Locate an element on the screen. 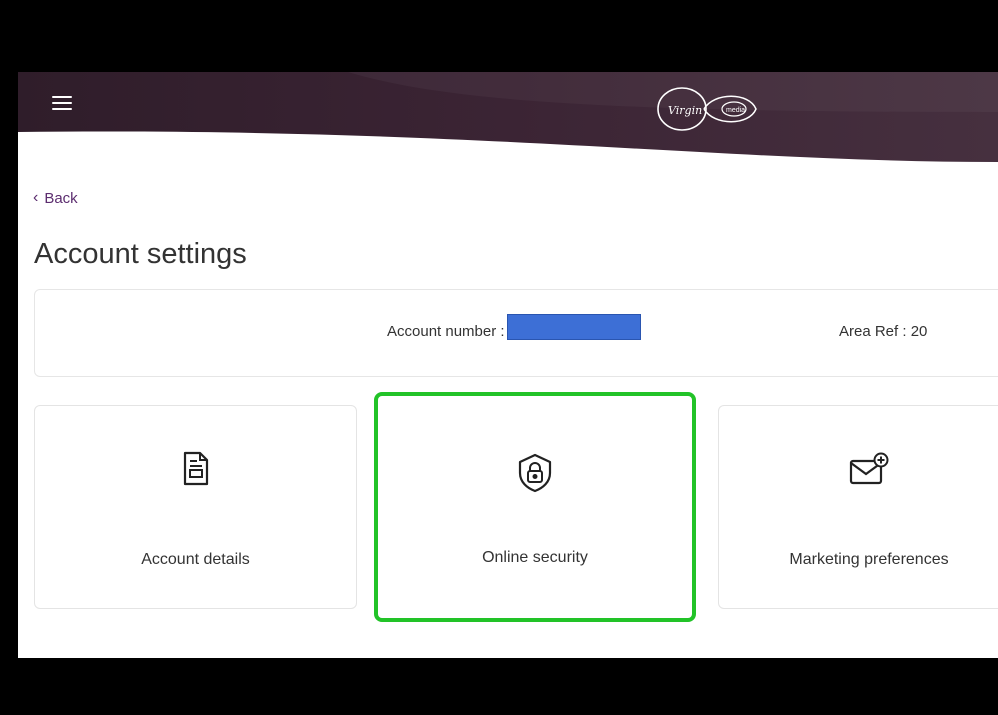 Image resolution: width=998 pixels, height=715 pixels. account-number-label: Account number : is located at coordinates (446, 331).